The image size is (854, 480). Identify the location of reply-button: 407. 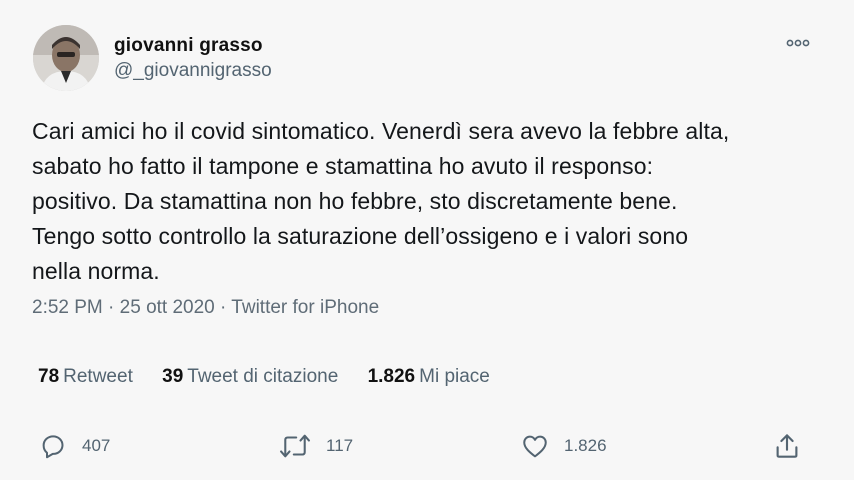
(74, 446).